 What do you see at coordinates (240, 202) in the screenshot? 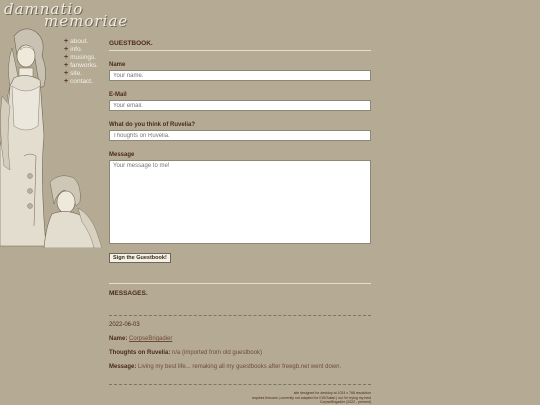
I see `message-textarea` at bounding box center [240, 202].